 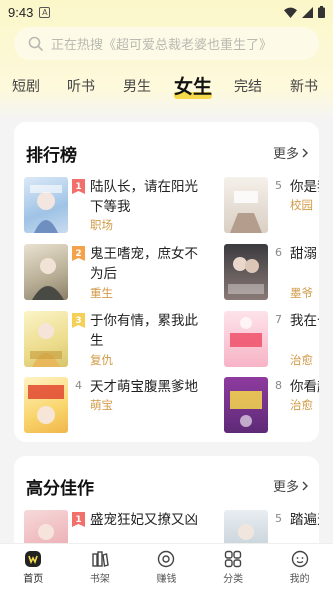 What do you see at coordinates (233, 559) in the screenshot?
I see `category-icon` at bounding box center [233, 559].